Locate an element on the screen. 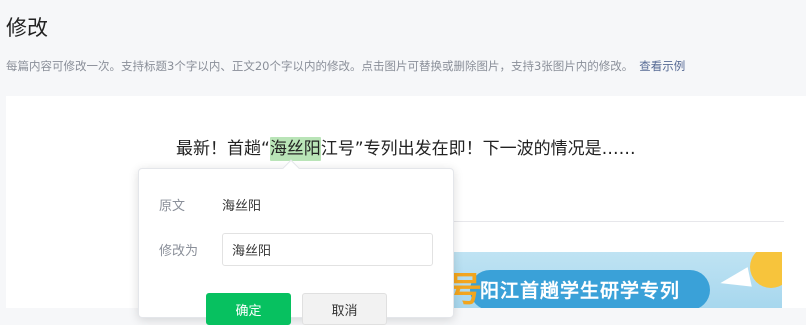 This screenshot has width=806, height=325. sun-graphic is located at coordinates (766, 270).